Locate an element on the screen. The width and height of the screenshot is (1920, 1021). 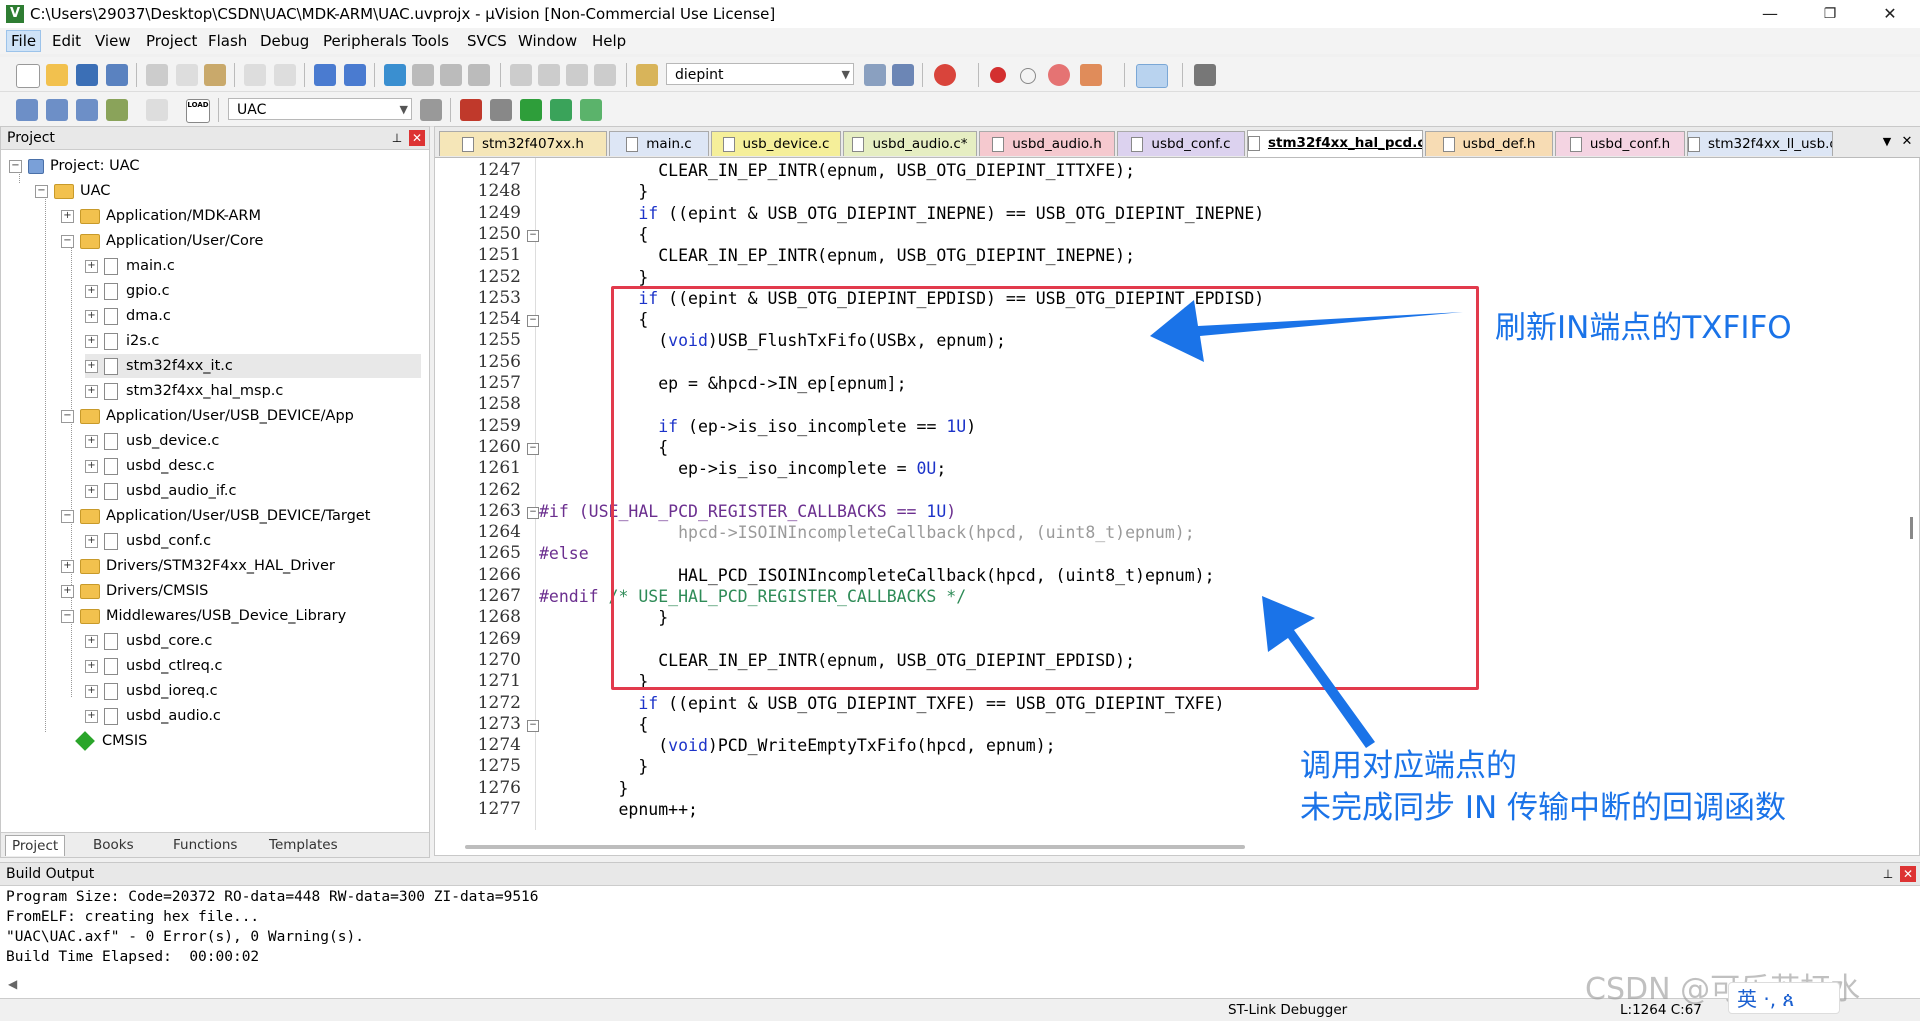
callback-annotation-line2: 未完成同步 IN 传输中断的回调函数 is located at coordinates (1543, 808).